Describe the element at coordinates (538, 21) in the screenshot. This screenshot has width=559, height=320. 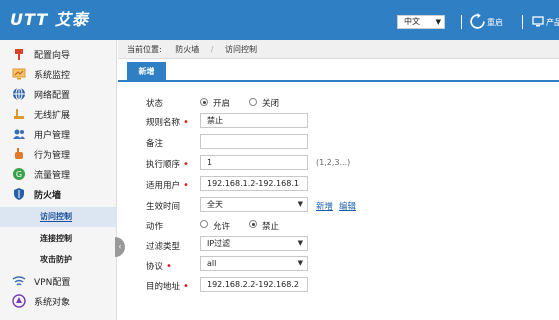
I see `product-icon` at that location.